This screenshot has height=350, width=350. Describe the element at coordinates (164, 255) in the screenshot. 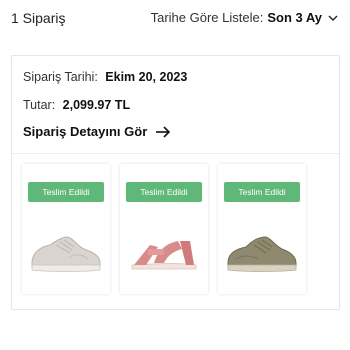

I see `sandal-pink-icon` at that location.